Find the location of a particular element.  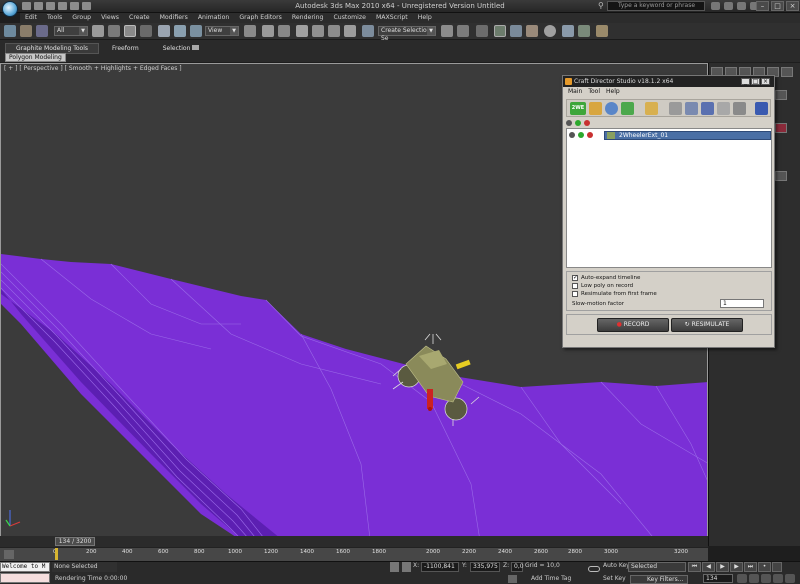

rotate-icon is located at coordinates (180, 31).